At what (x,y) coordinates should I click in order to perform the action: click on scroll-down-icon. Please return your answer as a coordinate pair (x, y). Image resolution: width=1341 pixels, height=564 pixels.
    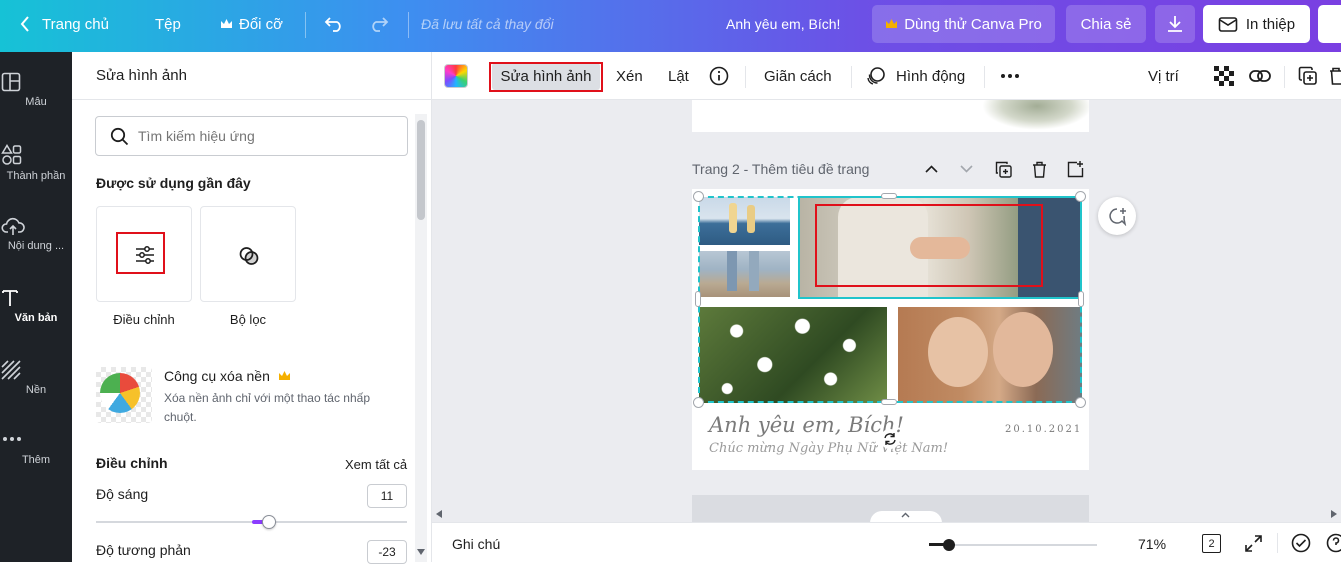
    Looking at the image, I should click on (421, 552).